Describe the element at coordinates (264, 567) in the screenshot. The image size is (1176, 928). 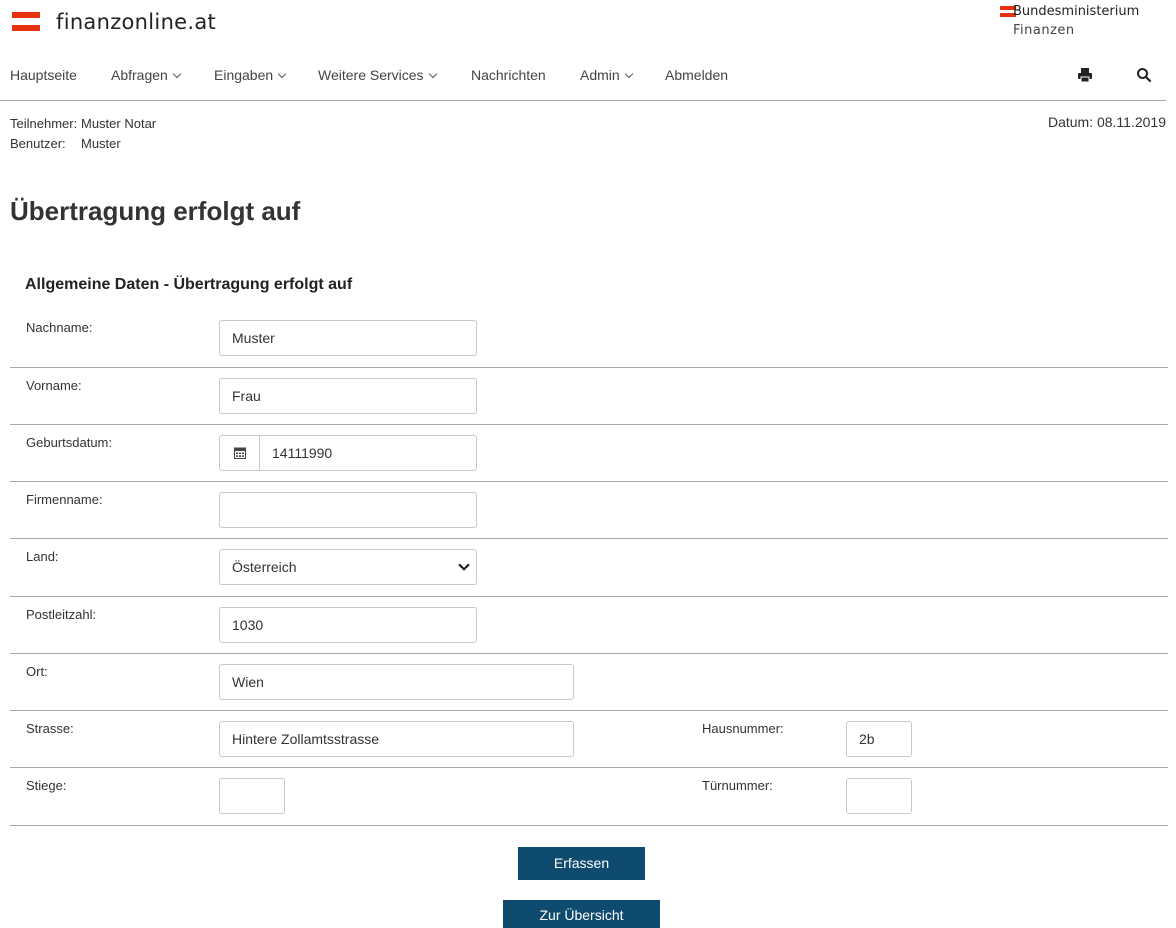
I see `land-selected-value: Österreich` at that location.